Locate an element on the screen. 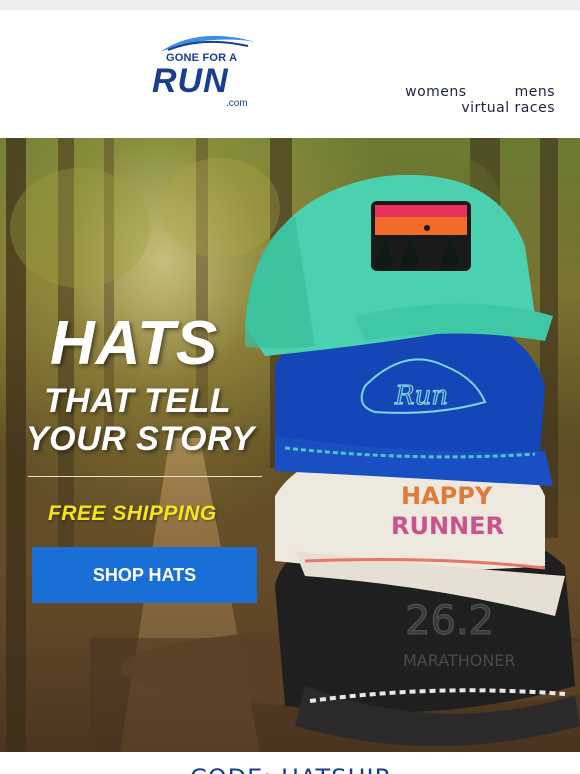 The image size is (580, 774). hero-title-line3: YOUR STORY is located at coordinates (140, 439).